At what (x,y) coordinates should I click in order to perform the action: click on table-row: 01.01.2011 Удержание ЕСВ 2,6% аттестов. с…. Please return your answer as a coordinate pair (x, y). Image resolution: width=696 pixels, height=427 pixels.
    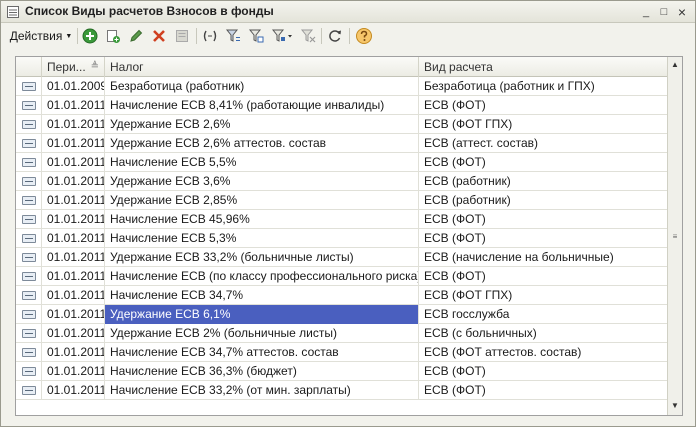
    Looking at the image, I should click on (342, 143).